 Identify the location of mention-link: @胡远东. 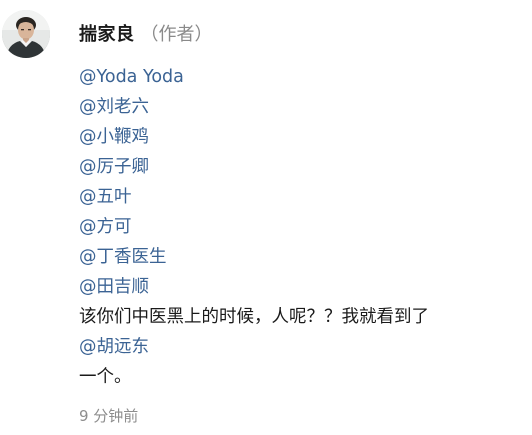
(299, 347).